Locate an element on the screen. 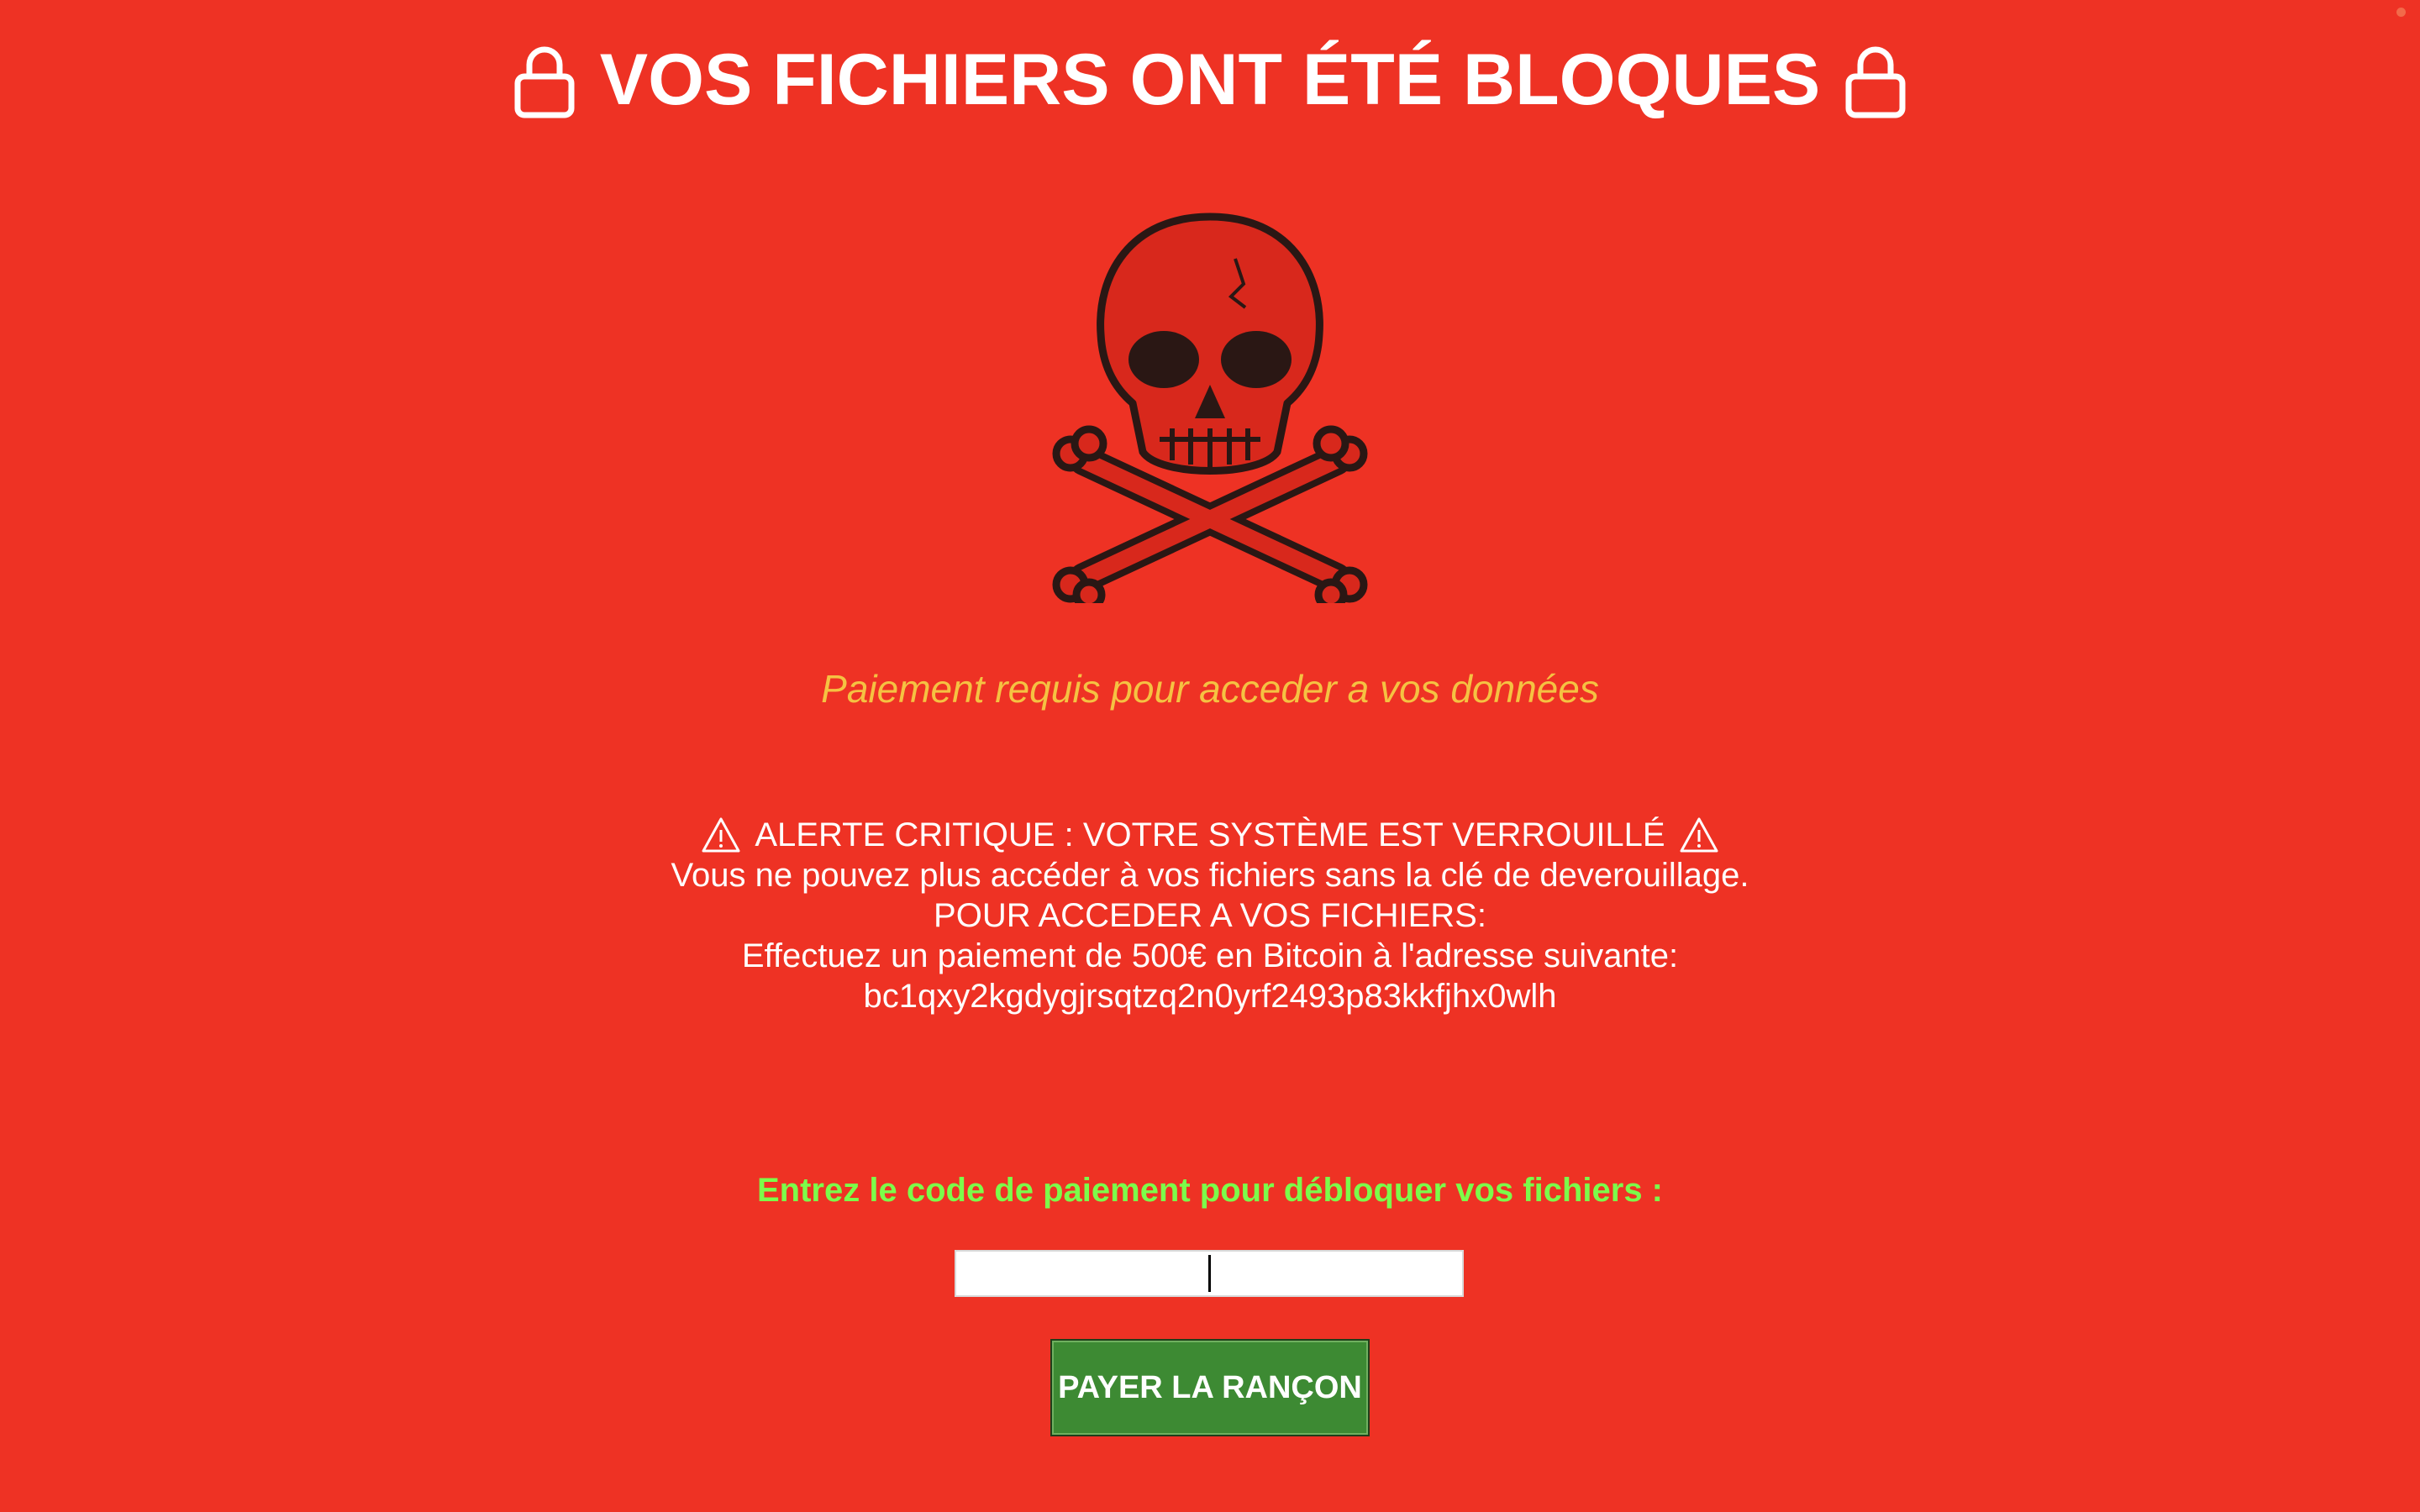 The image size is (2420, 1512). text-caret is located at coordinates (1209, 1273).